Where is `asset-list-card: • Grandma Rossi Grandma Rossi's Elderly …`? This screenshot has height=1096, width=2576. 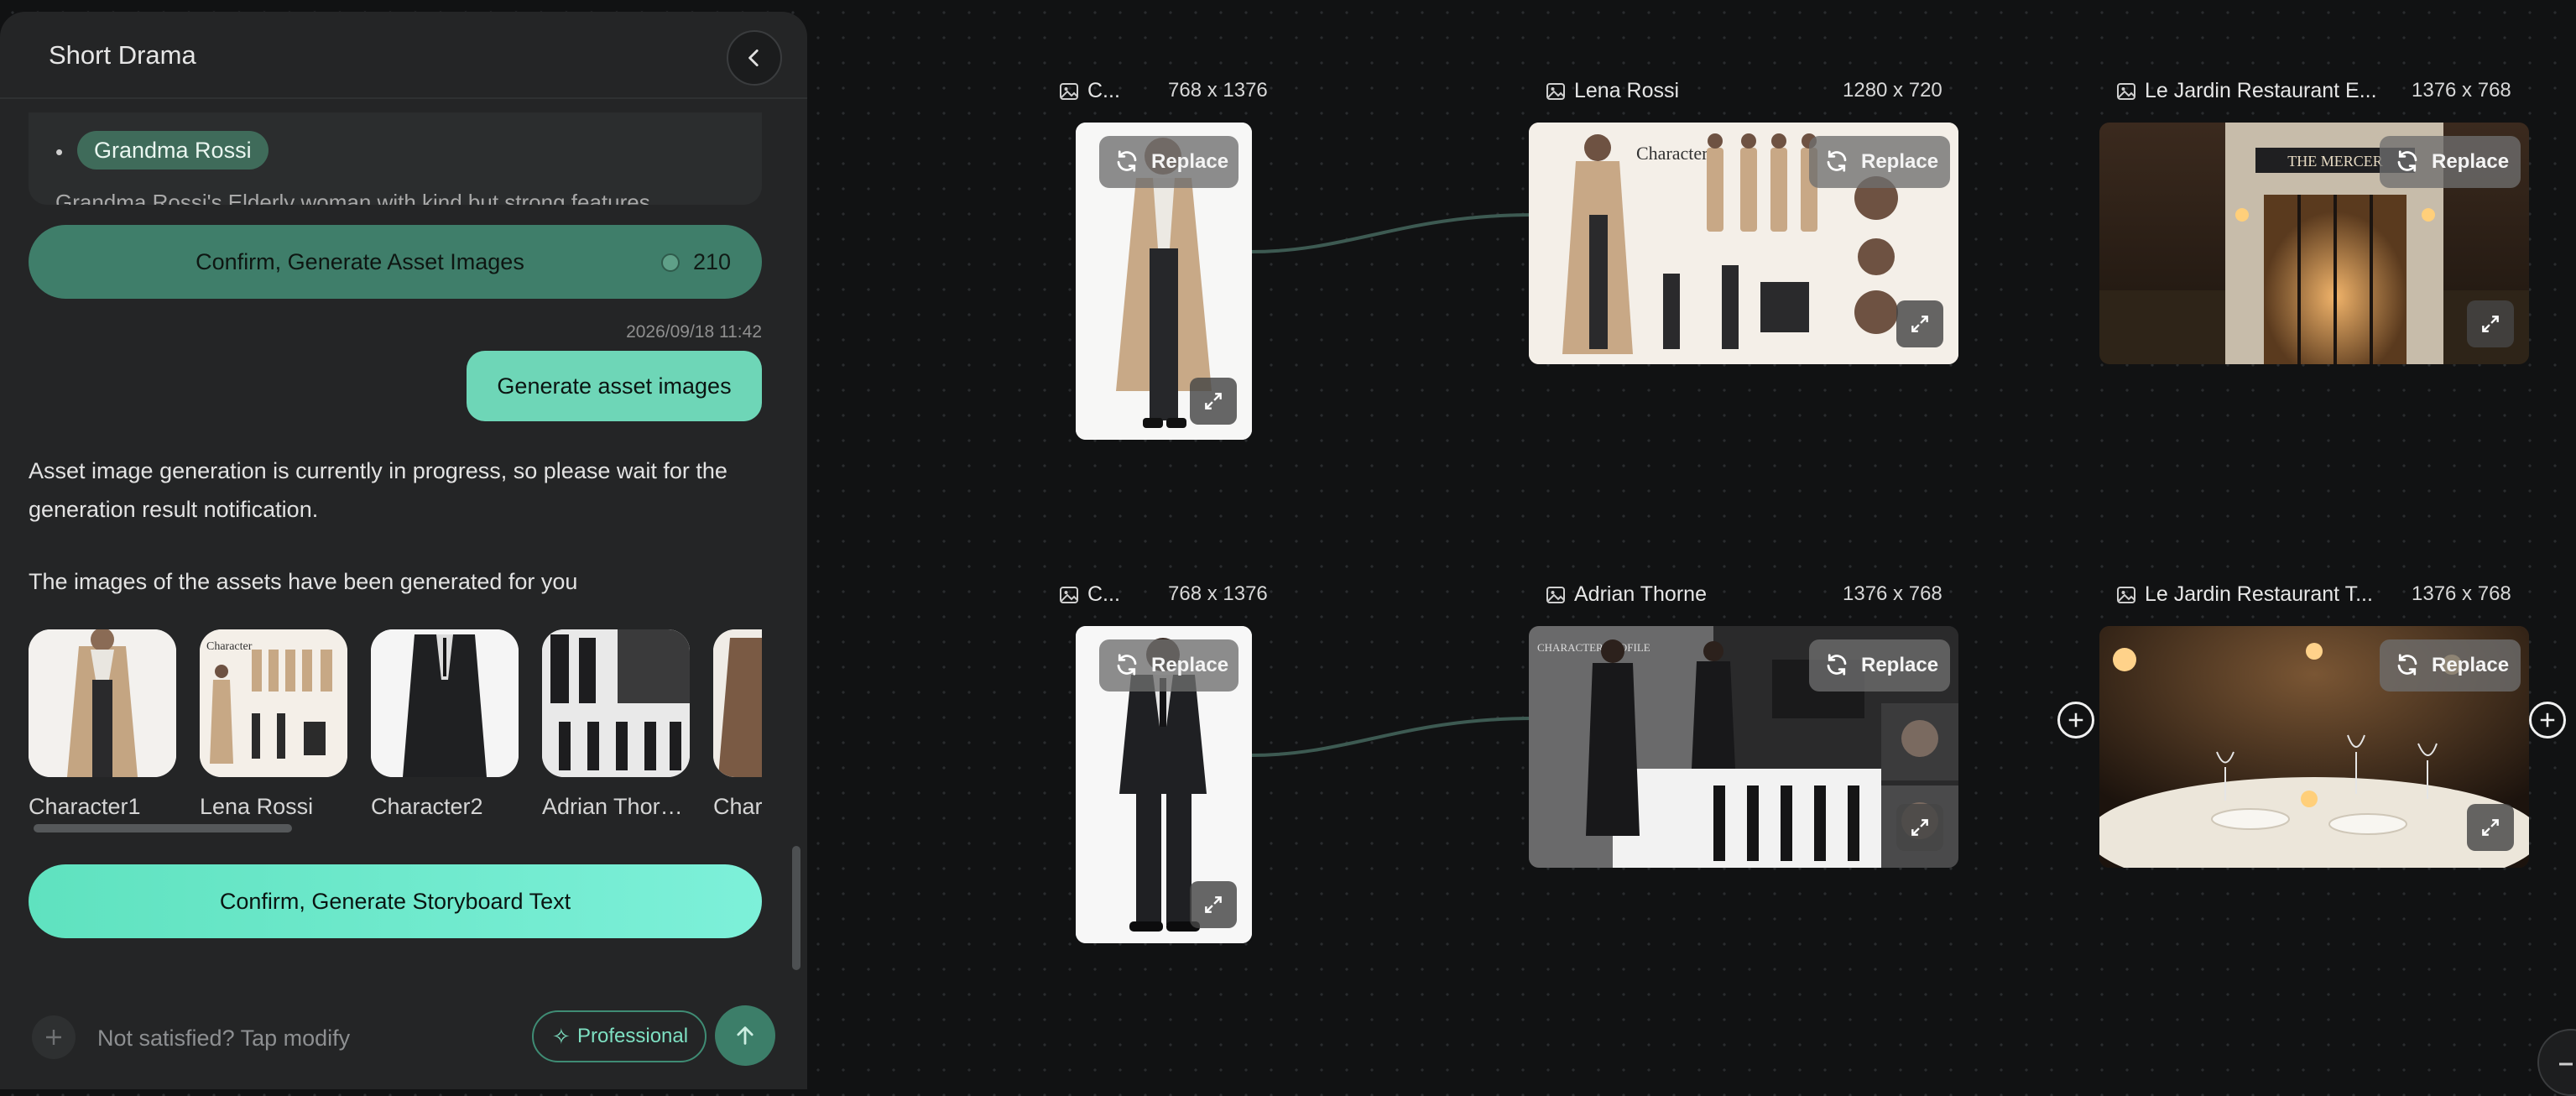 asset-list-card: • Grandma Rossi Grandma Rossi's Elderly … is located at coordinates (395, 158).